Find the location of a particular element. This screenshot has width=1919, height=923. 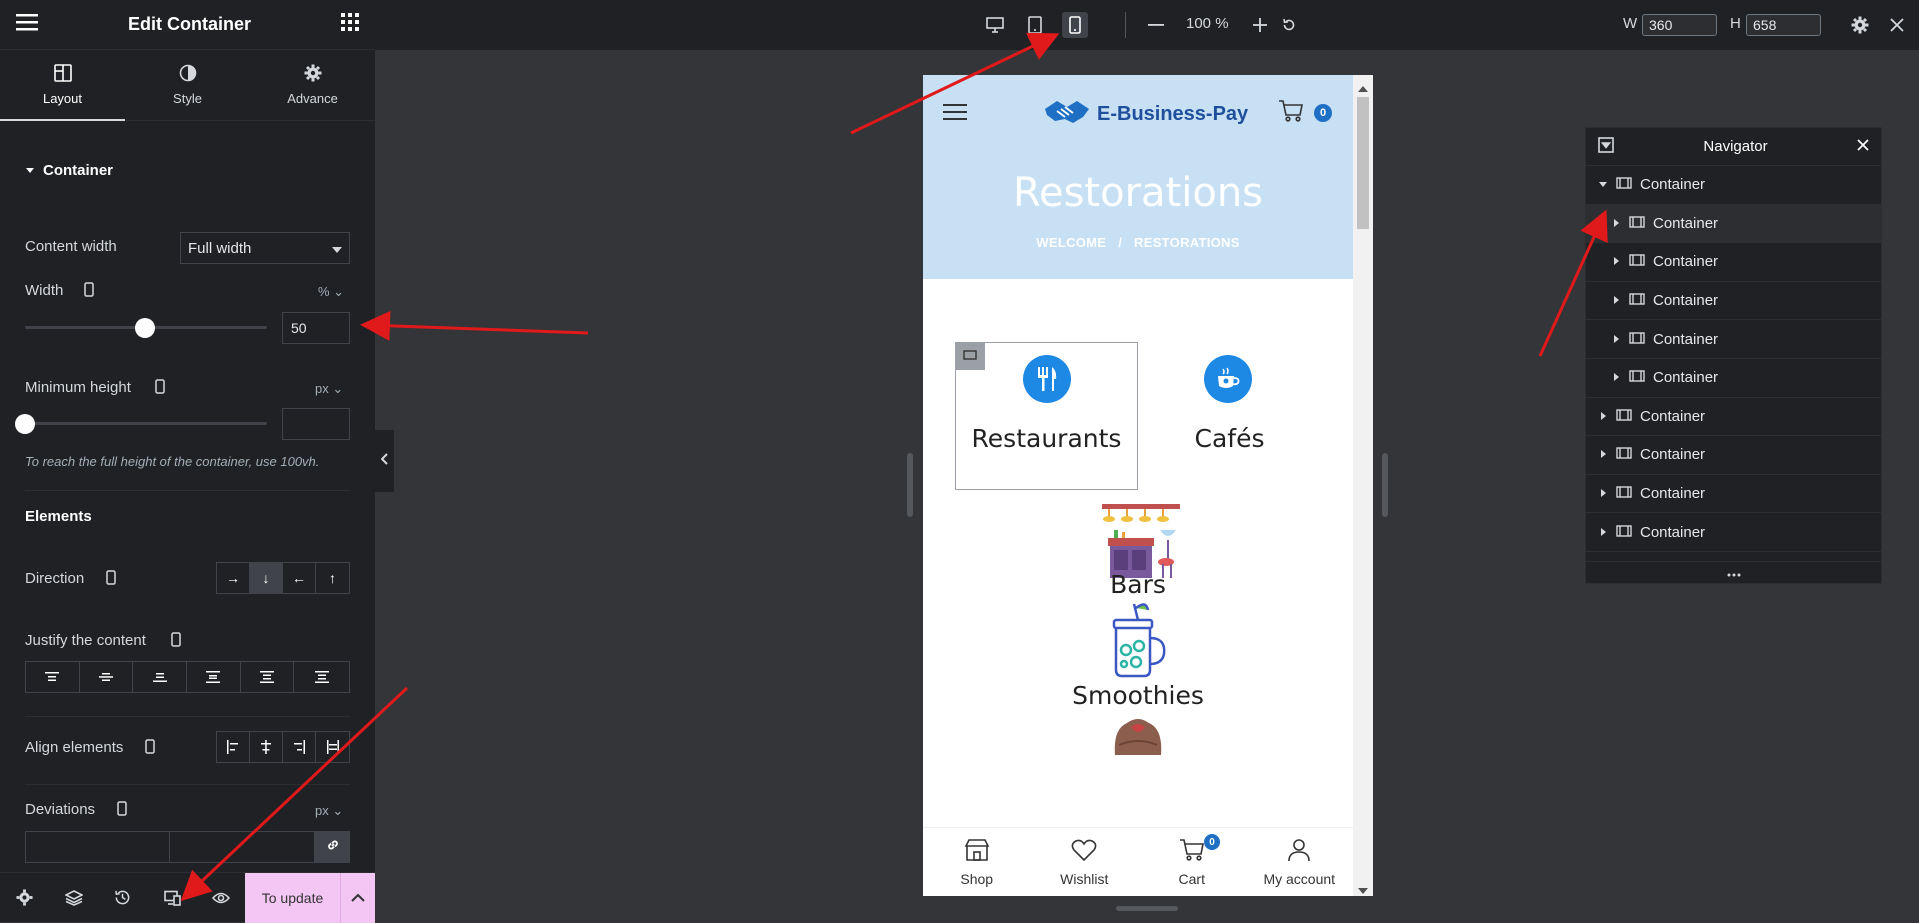

min-height-slider-thumb is located at coordinates (25, 424).